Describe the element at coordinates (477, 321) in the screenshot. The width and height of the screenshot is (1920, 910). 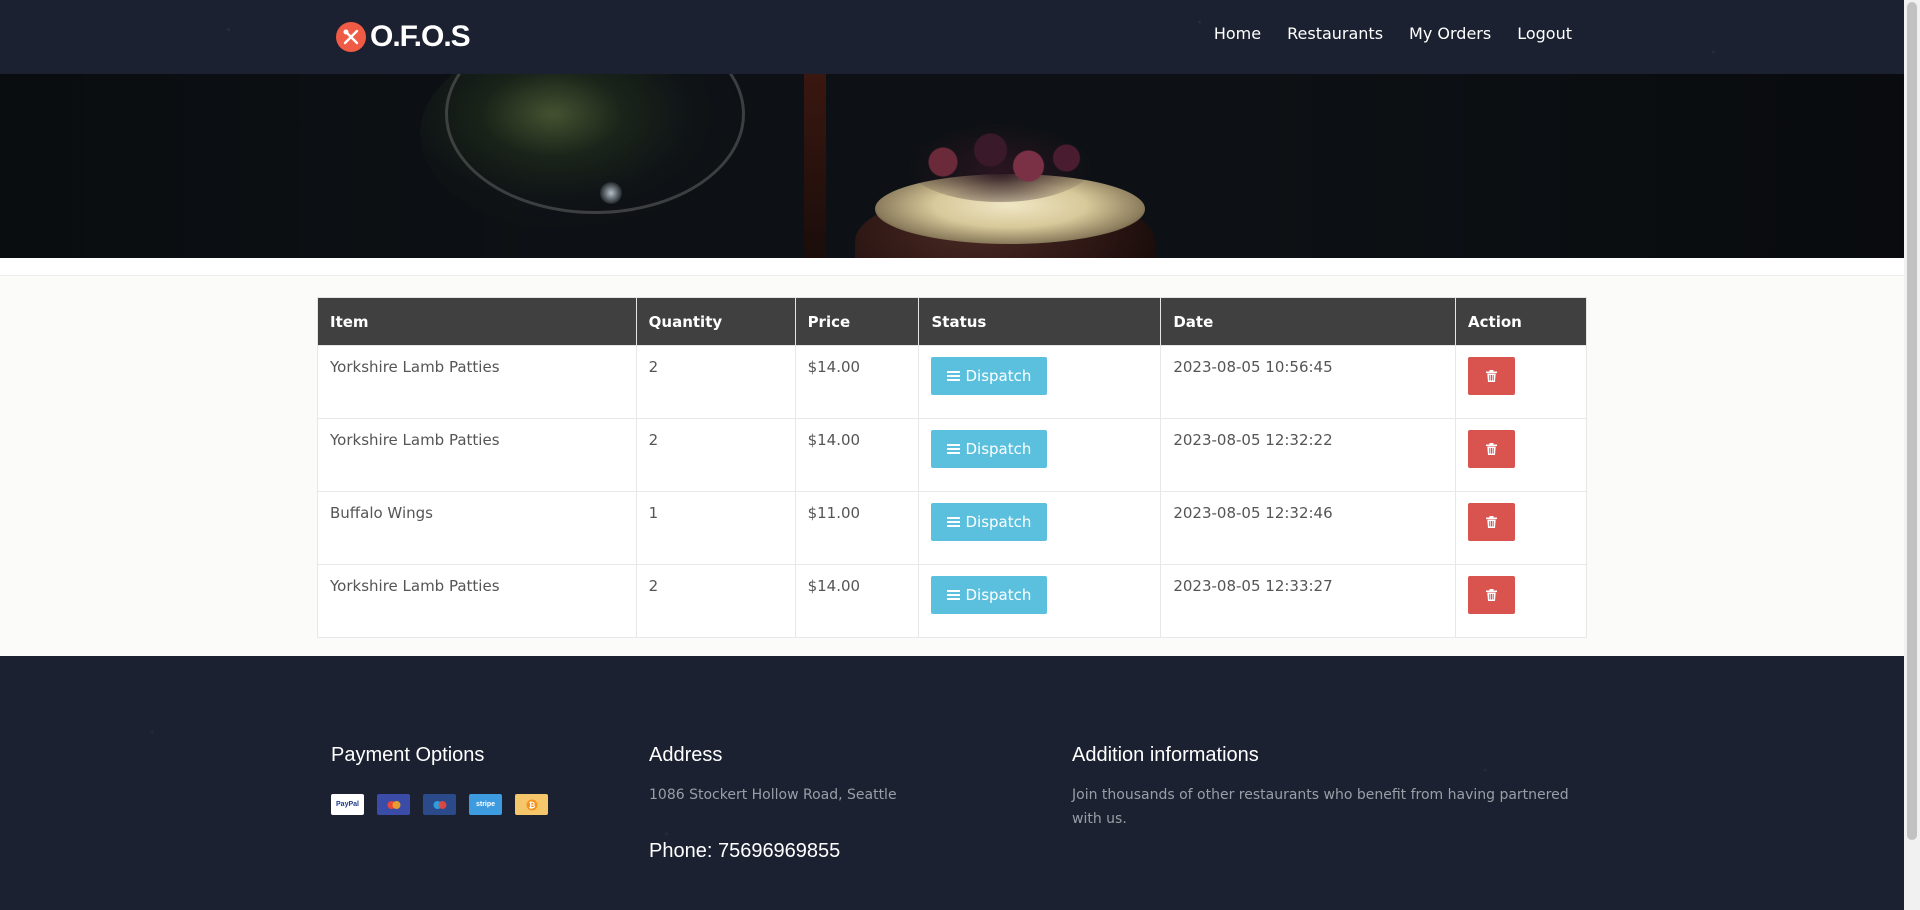
I see `column-header-item: Item` at that location.